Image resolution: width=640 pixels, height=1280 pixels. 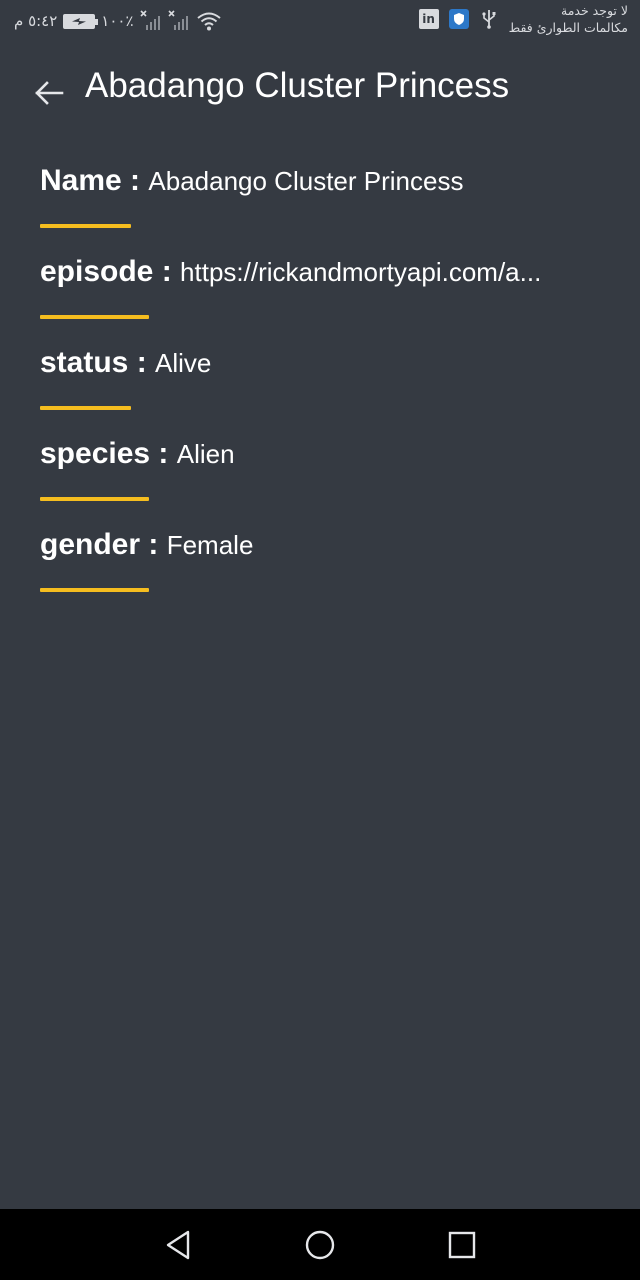 I want to click on recents-square-icon, so click(x=462, y=1245).